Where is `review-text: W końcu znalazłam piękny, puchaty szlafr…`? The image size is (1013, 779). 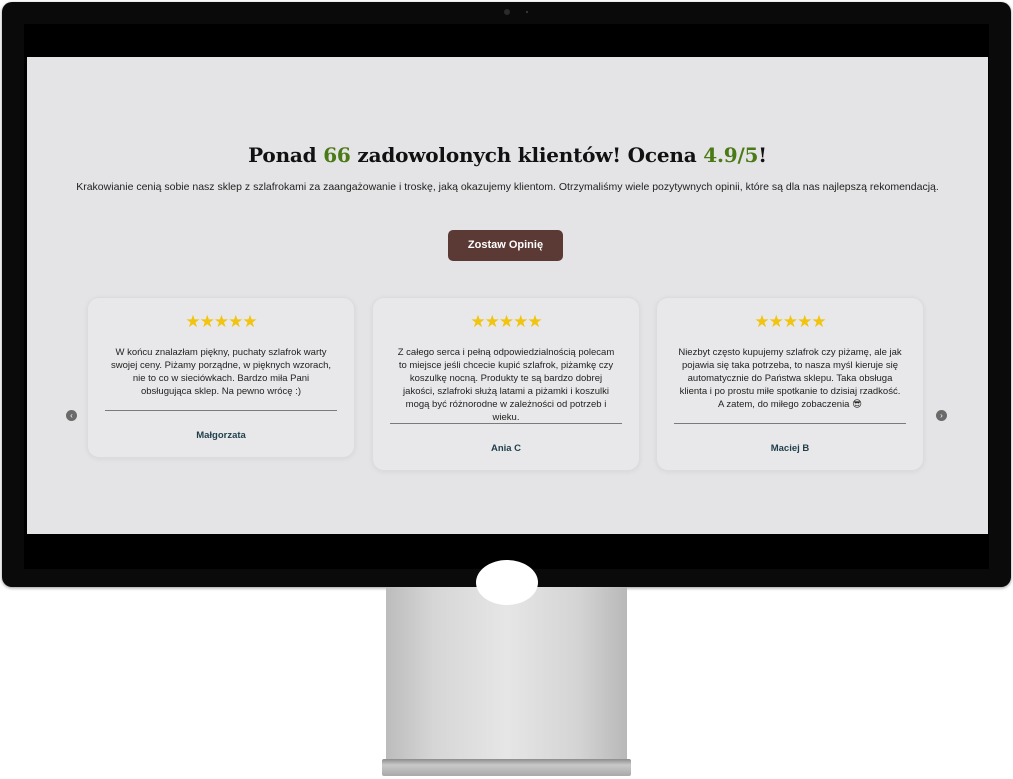
review-text: W końcu znalazłam piękny, puchaty szlafr… is located at coordinates (220, 372).